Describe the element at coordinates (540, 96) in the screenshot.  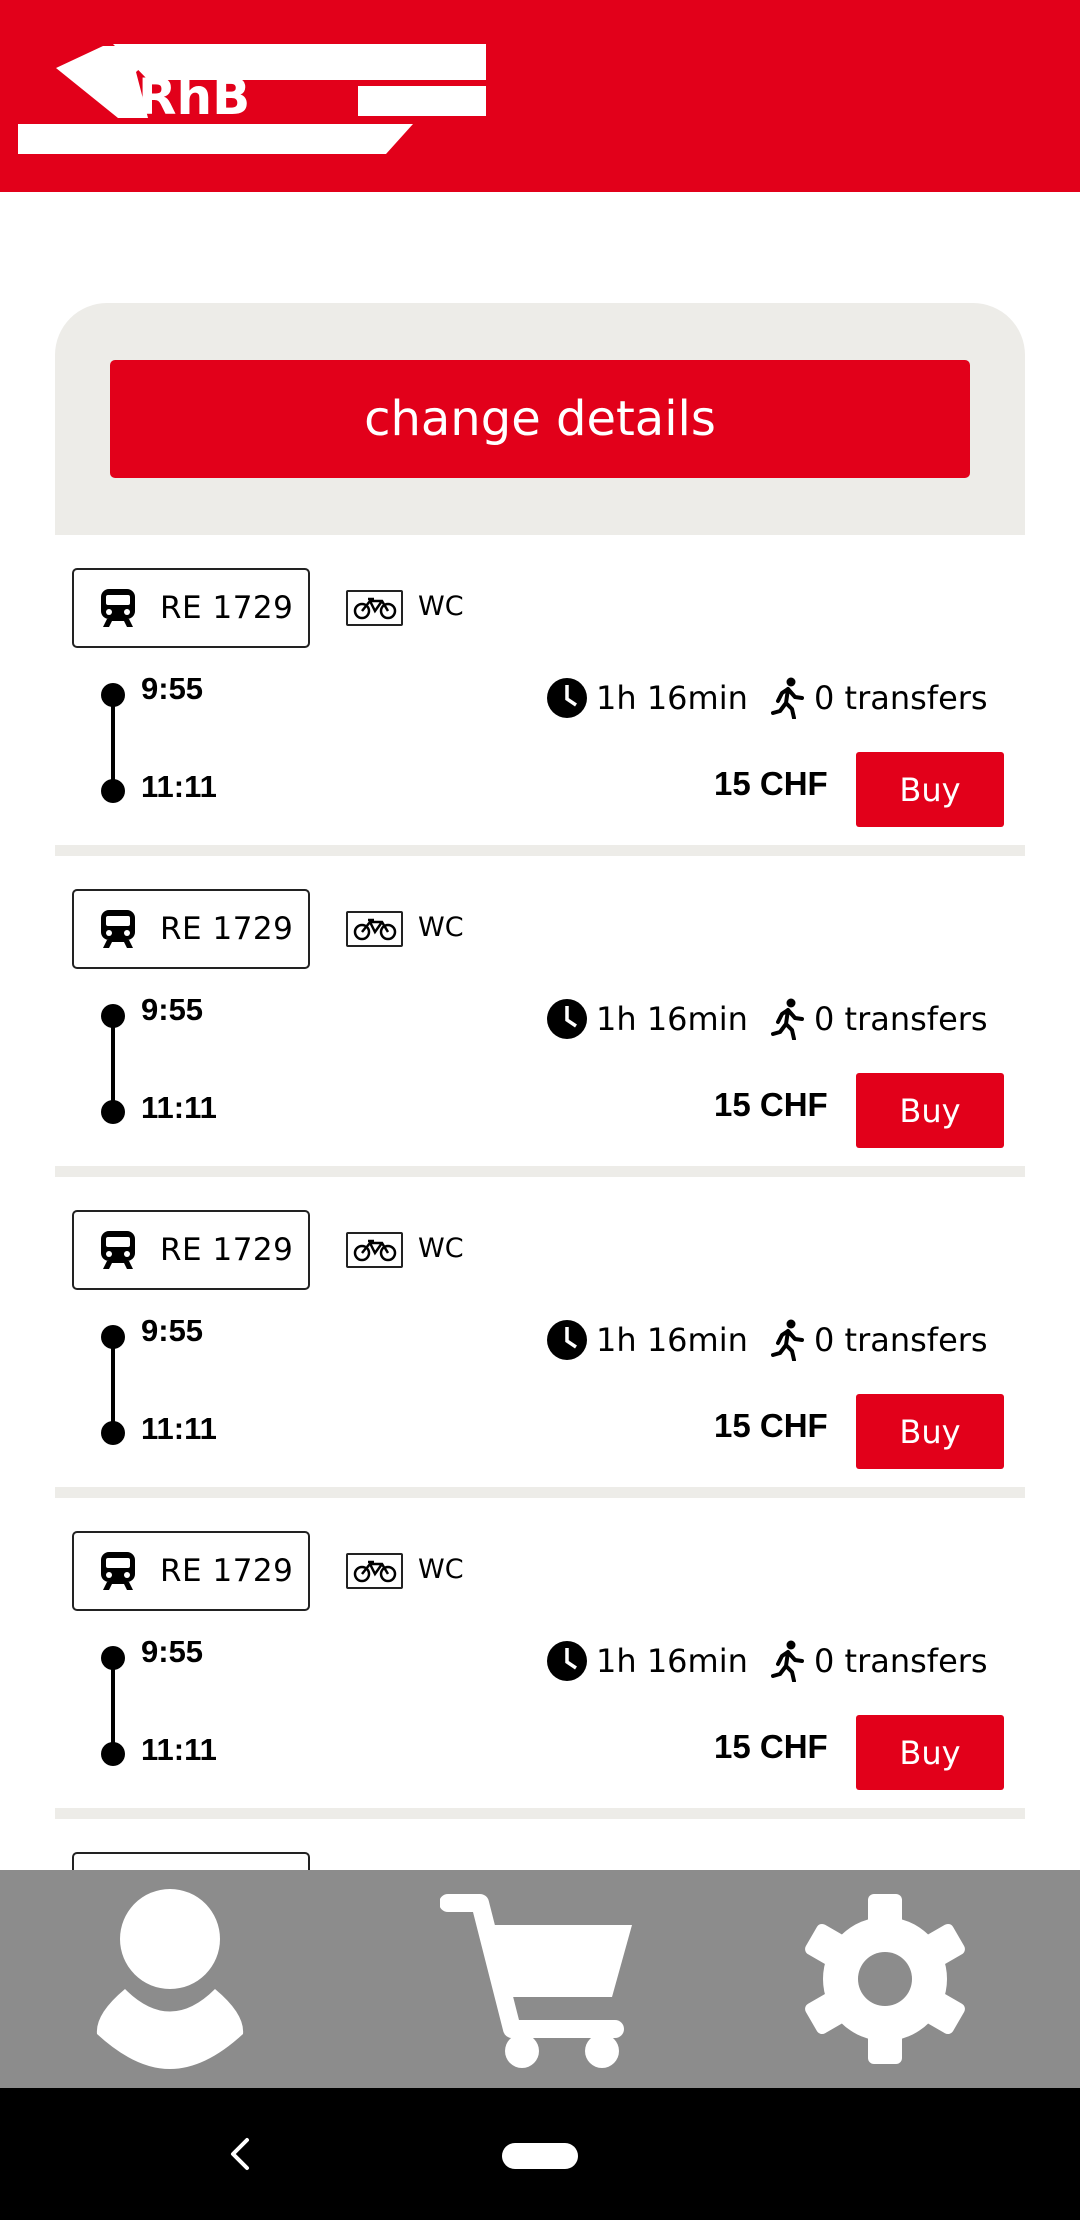
I see `app-header: RhB` at that location.